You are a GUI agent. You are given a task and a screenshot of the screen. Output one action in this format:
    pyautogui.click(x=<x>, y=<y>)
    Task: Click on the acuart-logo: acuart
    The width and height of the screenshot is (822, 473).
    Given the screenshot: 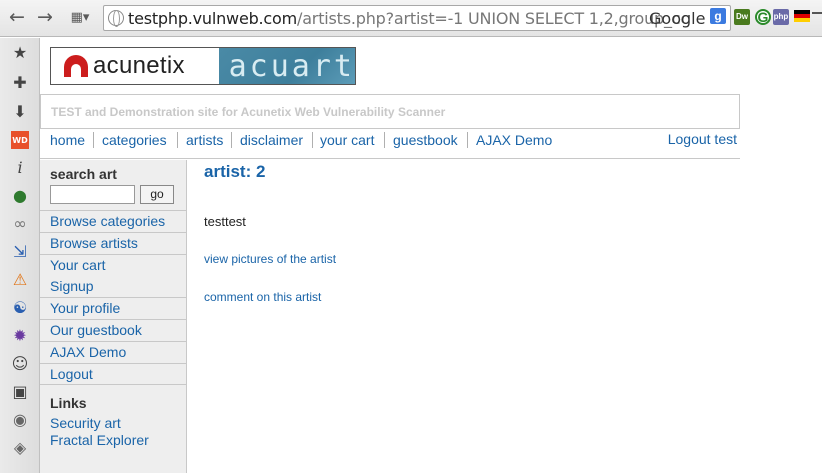 What is the action you would take?
    pyautogui.click(x=286, y=66)
    